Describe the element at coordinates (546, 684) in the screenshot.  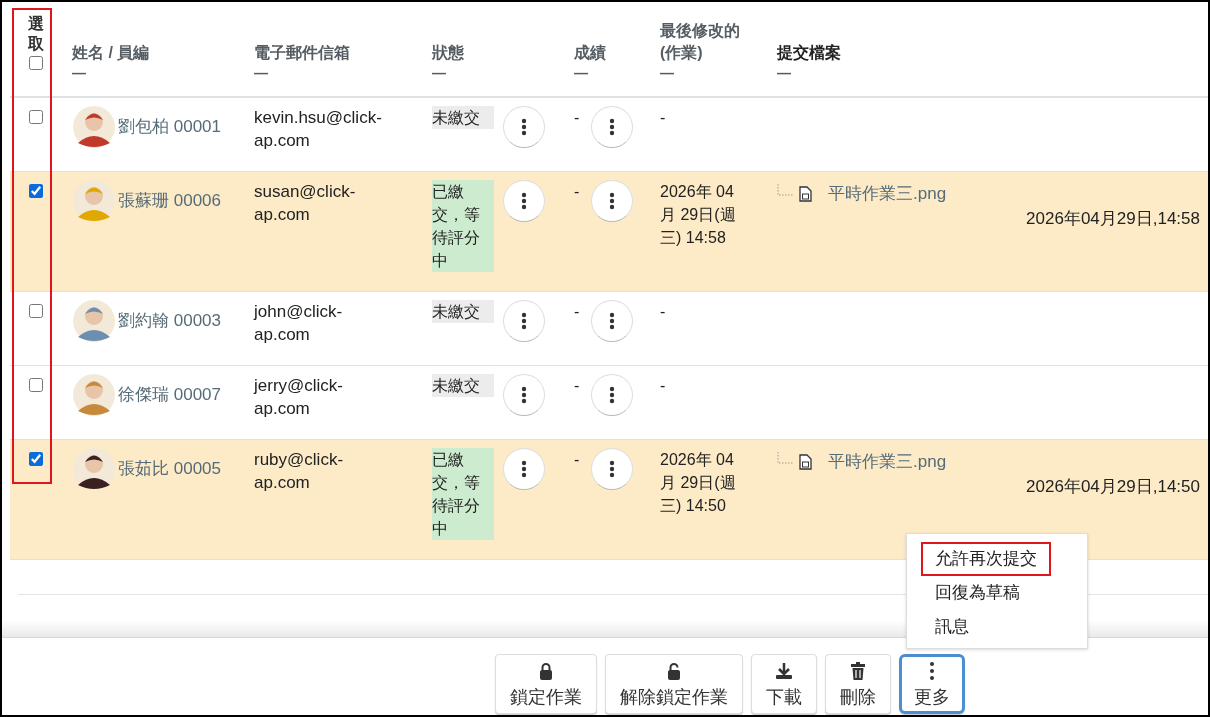
I see `toolbar-button: 鎖定作業` at that location.